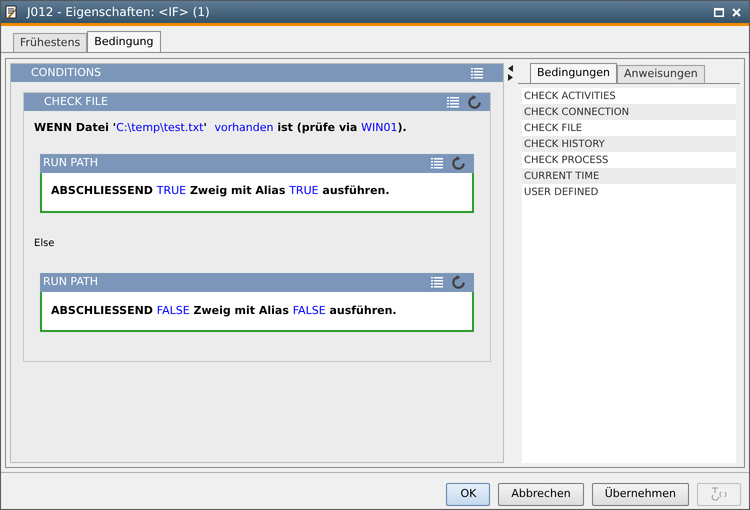  Describe the element at coordinates (124, 41) in the screenshot. I see `tab: Bedingung` at that location.